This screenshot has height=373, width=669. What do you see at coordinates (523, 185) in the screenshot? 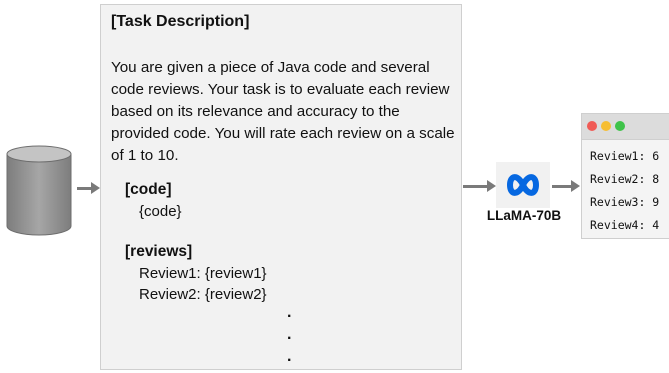
I see `meta-infinity-icon` at bounding box center [523, 185].